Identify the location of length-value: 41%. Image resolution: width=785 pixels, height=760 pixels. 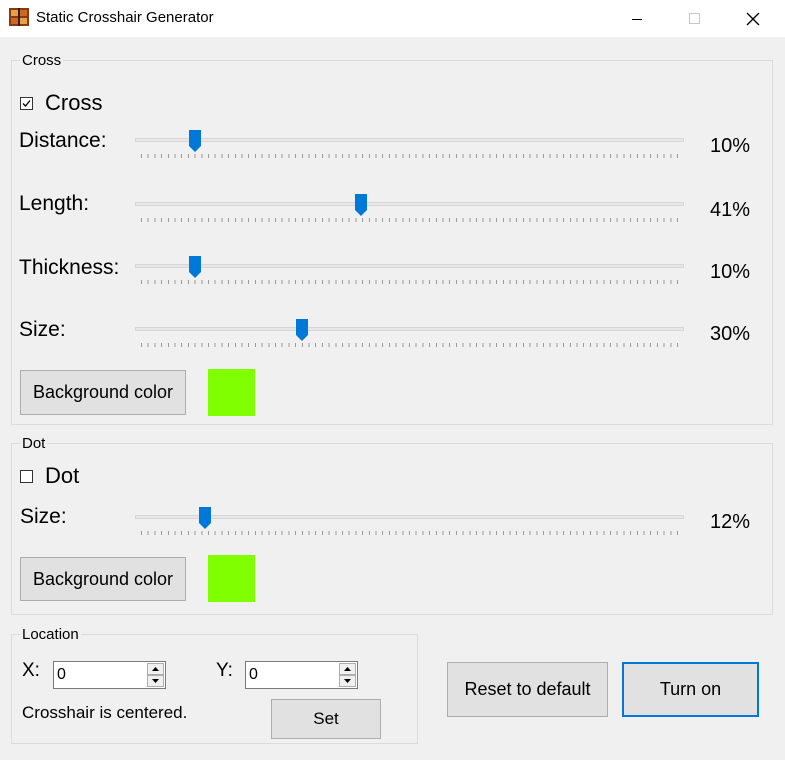
(729, 210).